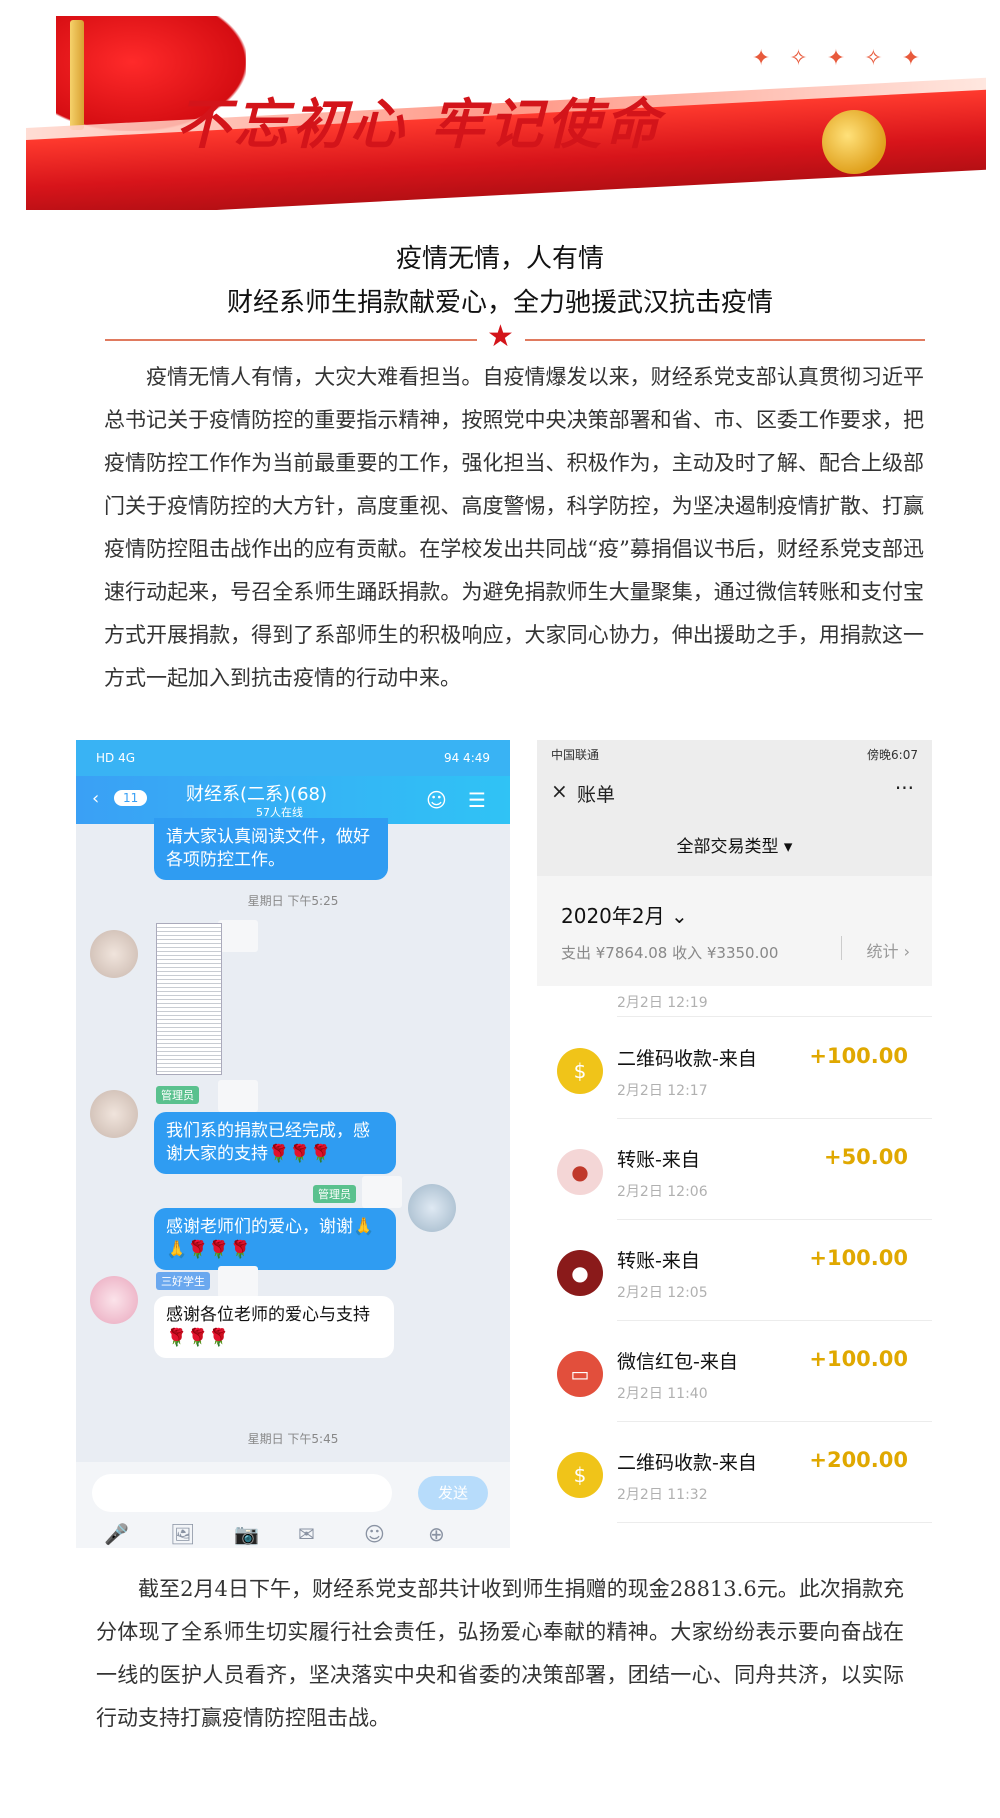  What do you see at coordinates (436, 1534) in the screenshot?
I see `plus-icon: ⊕` at bounding box center [436, 1534].